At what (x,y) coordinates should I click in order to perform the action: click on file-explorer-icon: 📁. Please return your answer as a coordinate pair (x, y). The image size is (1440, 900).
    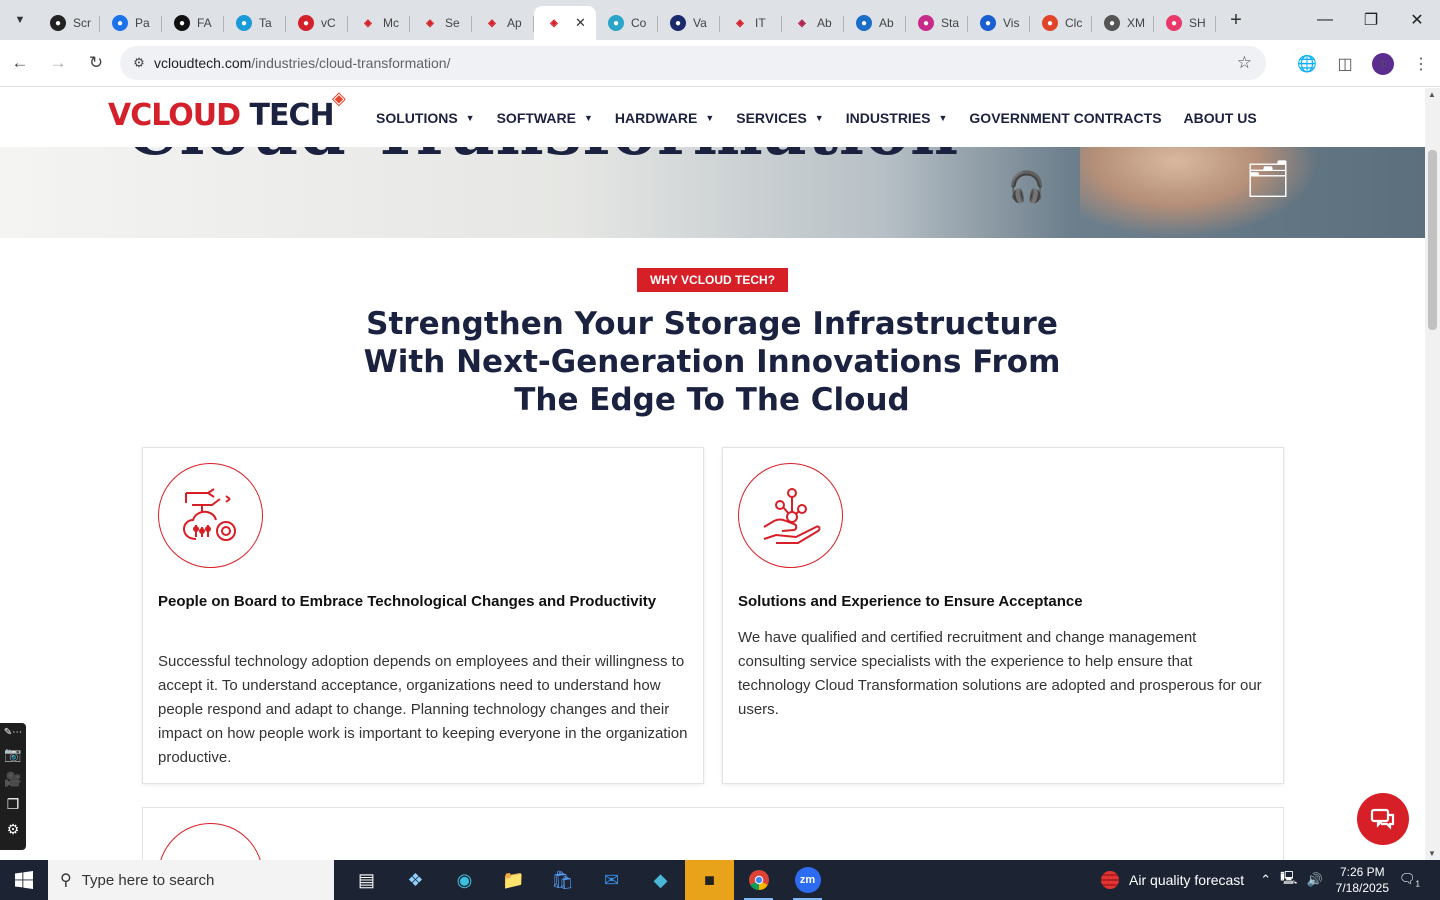
    Looking at the image, I should click on (513, 880).